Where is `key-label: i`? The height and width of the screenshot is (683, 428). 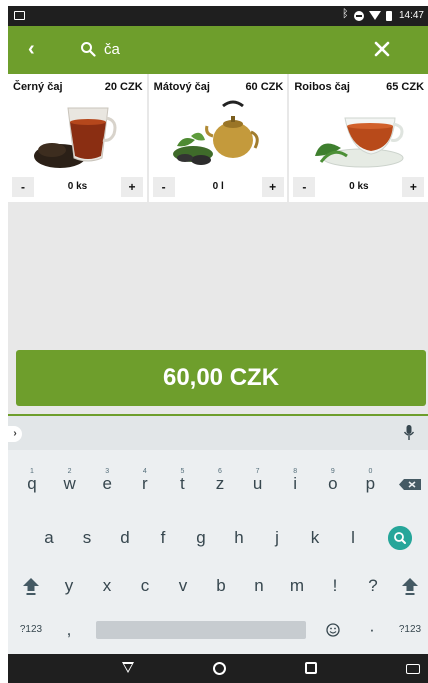
key-label: i is located at coordinates (295, 483).